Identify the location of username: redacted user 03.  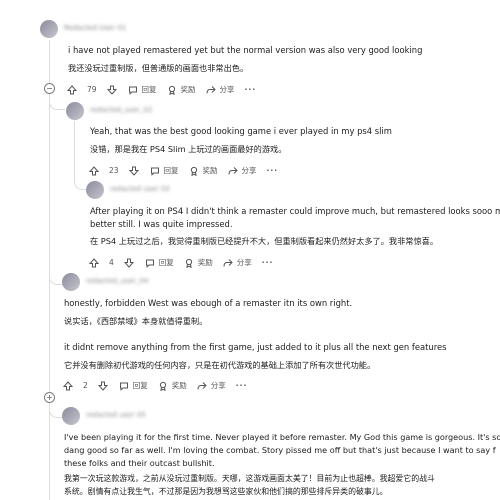
(140, 189).